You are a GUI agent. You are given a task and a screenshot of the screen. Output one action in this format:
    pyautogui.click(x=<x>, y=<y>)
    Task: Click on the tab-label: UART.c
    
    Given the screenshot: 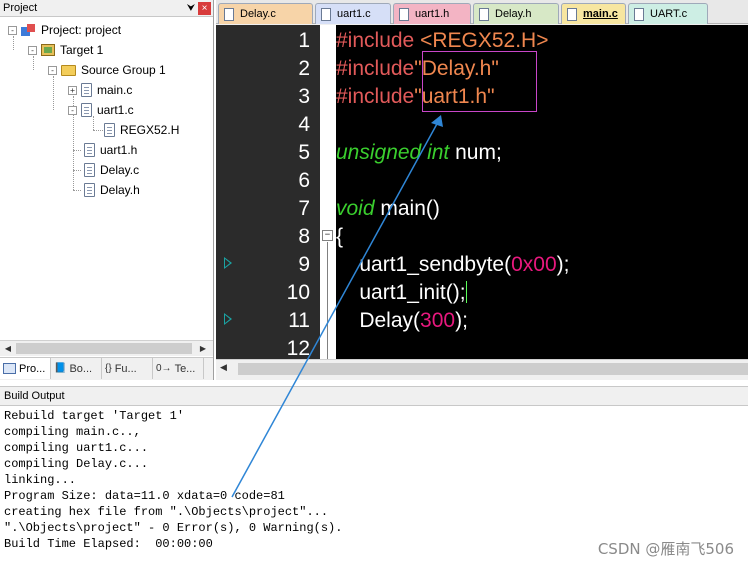 What is the action you would take?
    pyautogui.click(x=669, y=14)
    